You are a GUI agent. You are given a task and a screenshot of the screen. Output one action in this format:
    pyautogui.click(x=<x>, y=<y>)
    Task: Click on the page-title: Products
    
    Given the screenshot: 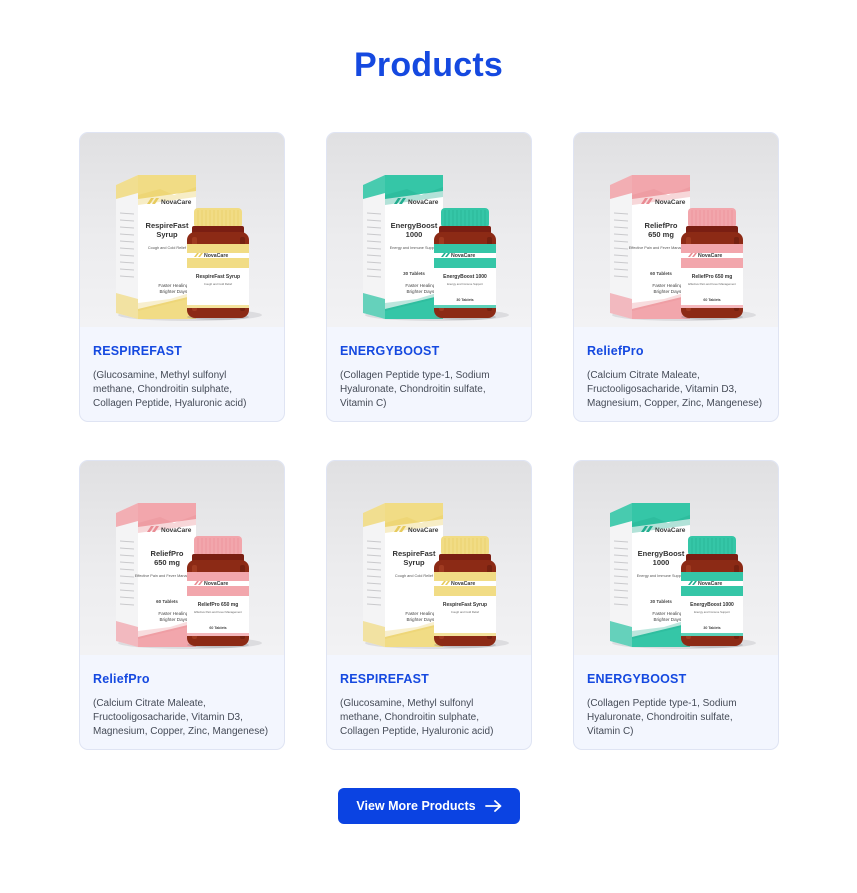 What is the action you would take?
    pyautogui.click(x=428, y=65)
    